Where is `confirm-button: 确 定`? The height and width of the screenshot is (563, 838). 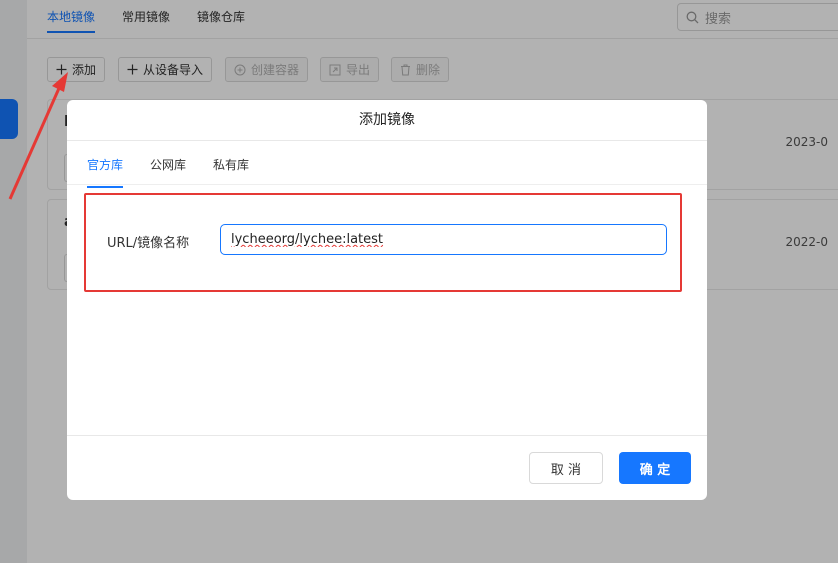
confirm-button: 确 定 is located at coordinates (655, 468).